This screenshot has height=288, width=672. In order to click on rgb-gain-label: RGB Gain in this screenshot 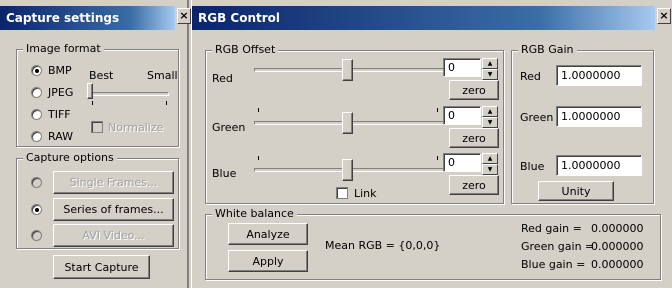, I will do `click(547, 49)`.